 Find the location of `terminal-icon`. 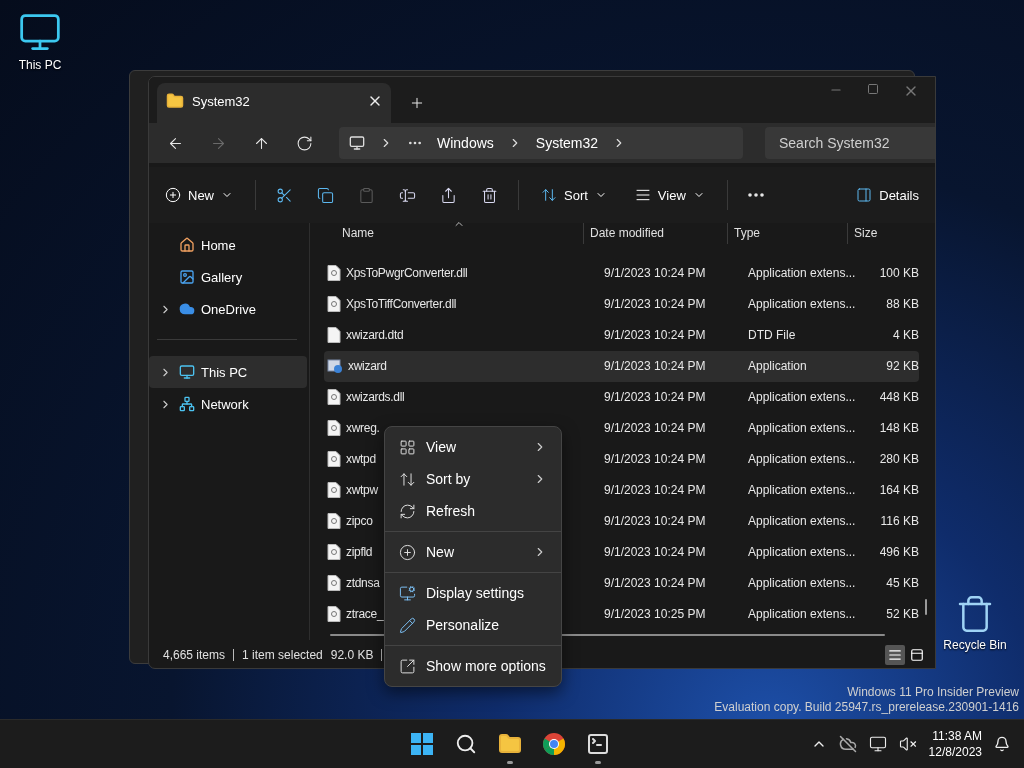

terminal-icon is located at coordinates (598, 744).